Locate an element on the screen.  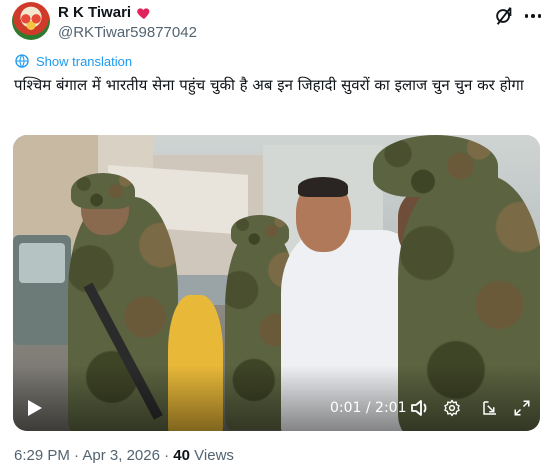
volume-icon is located at coordinates (420, 408).